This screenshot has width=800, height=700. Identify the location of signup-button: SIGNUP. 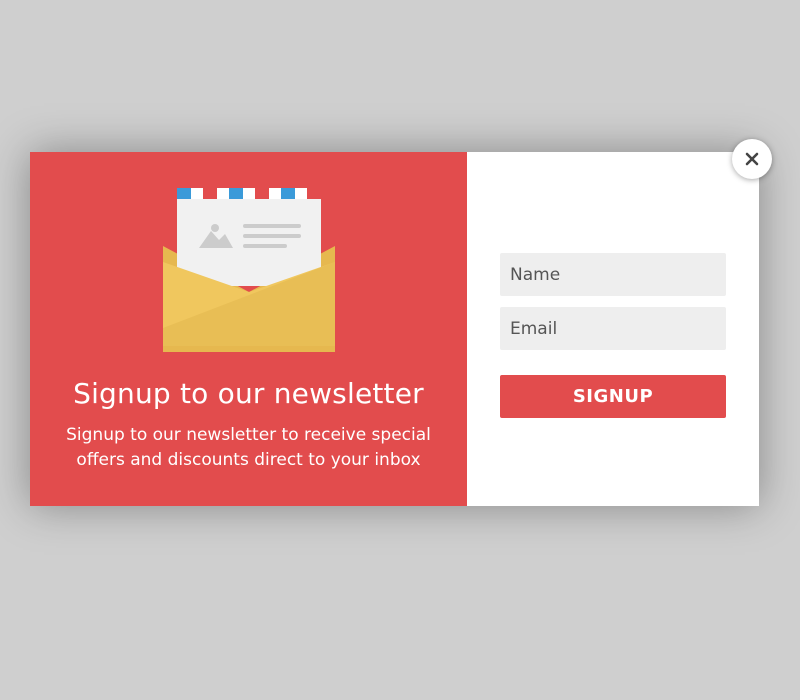
(613, 396).